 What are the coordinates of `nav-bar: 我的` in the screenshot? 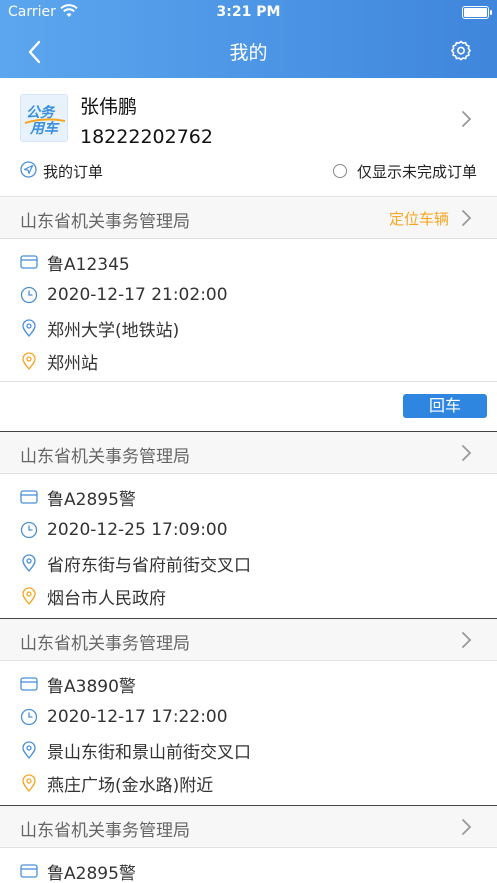 It's located at (248, 52).